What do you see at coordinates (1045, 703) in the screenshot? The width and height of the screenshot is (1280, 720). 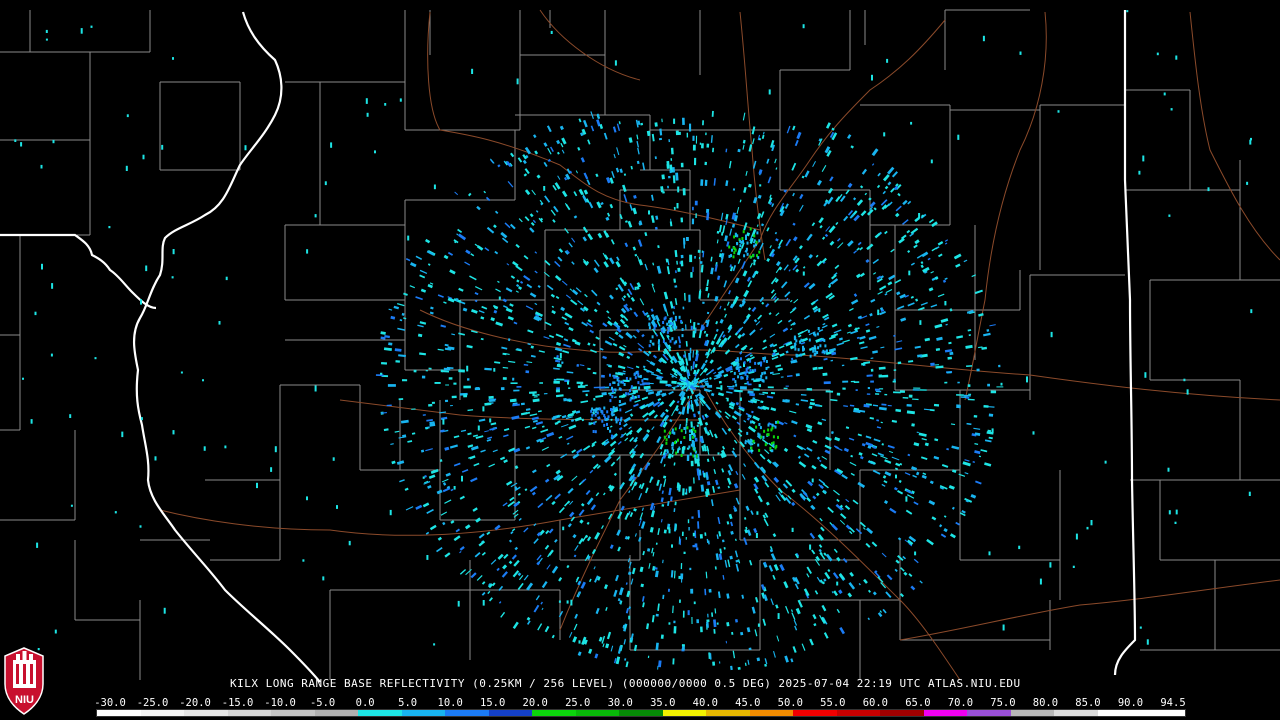 I see `scale-label: 80.0` at bounding box center [1045, 703].